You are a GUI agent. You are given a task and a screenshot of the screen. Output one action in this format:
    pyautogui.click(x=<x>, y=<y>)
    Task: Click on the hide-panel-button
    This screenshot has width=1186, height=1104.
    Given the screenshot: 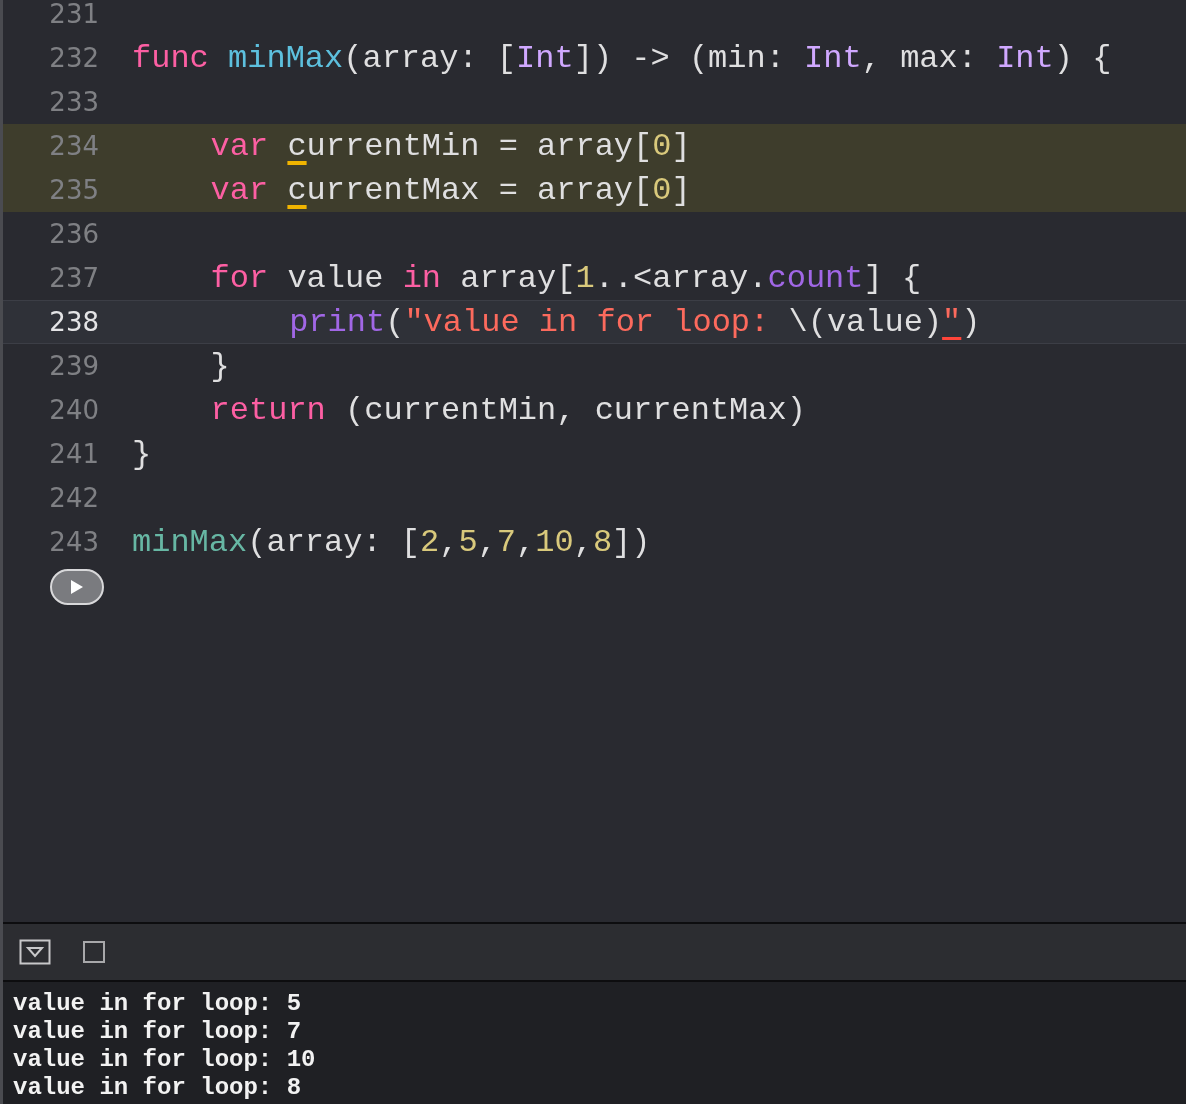 What is the action you would take?
    pyautogui.click(x=35, y=952)
    